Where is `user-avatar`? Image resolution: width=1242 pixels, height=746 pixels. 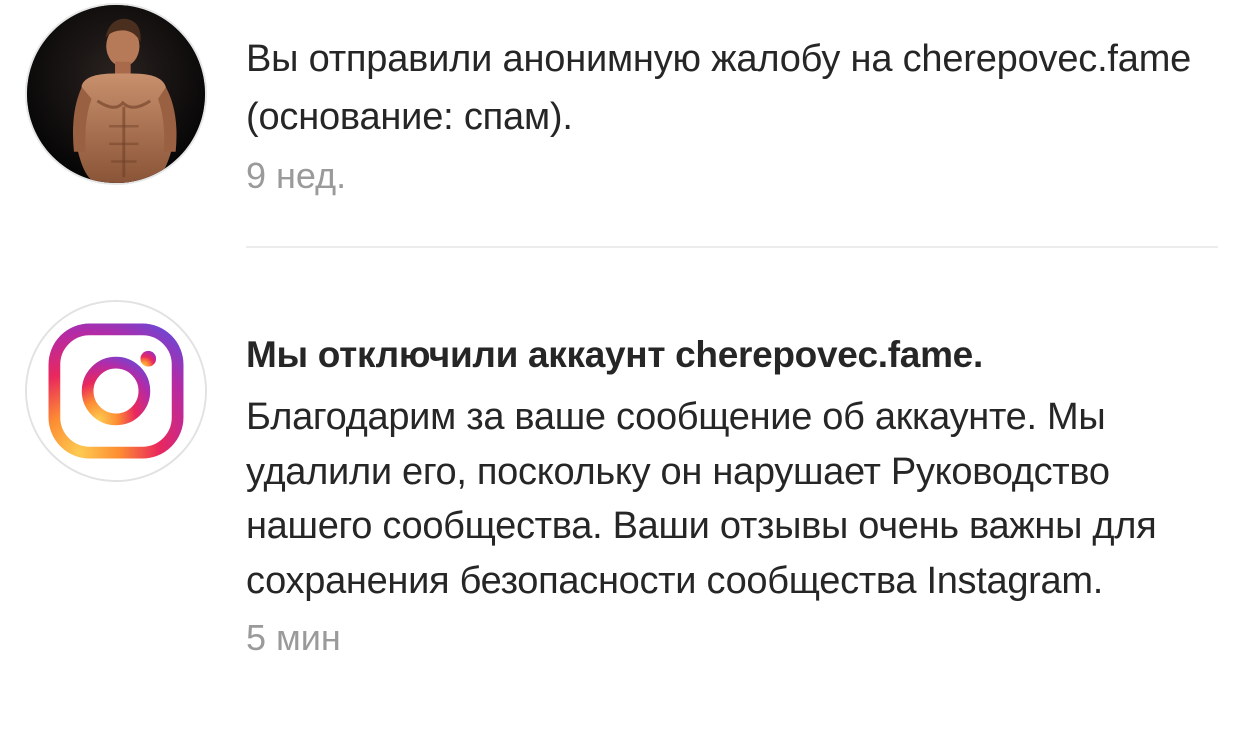 user-avatar is located at coordinates (116, 94).